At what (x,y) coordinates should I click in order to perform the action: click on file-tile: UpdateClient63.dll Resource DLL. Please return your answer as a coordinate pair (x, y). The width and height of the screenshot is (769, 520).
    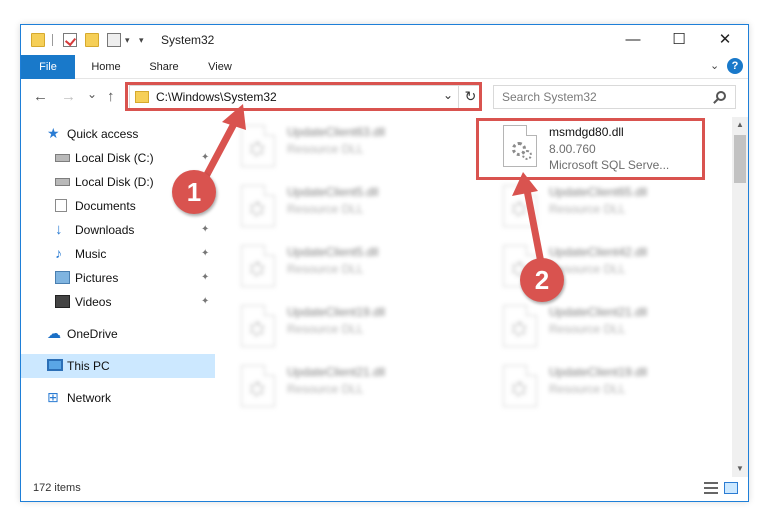
    Looking at the image, I should click on (353, 150).